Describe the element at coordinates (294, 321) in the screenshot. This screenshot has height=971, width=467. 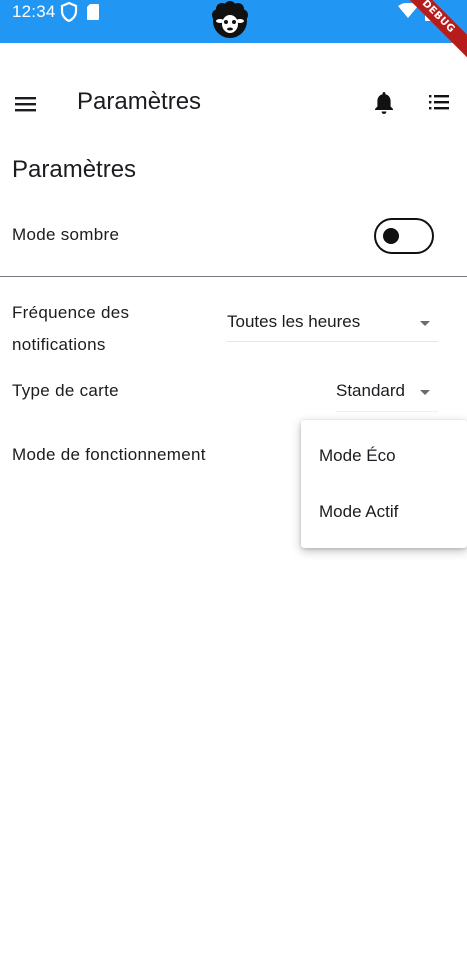
I see `notification-frequency-value: Toutes les heures` at that location.